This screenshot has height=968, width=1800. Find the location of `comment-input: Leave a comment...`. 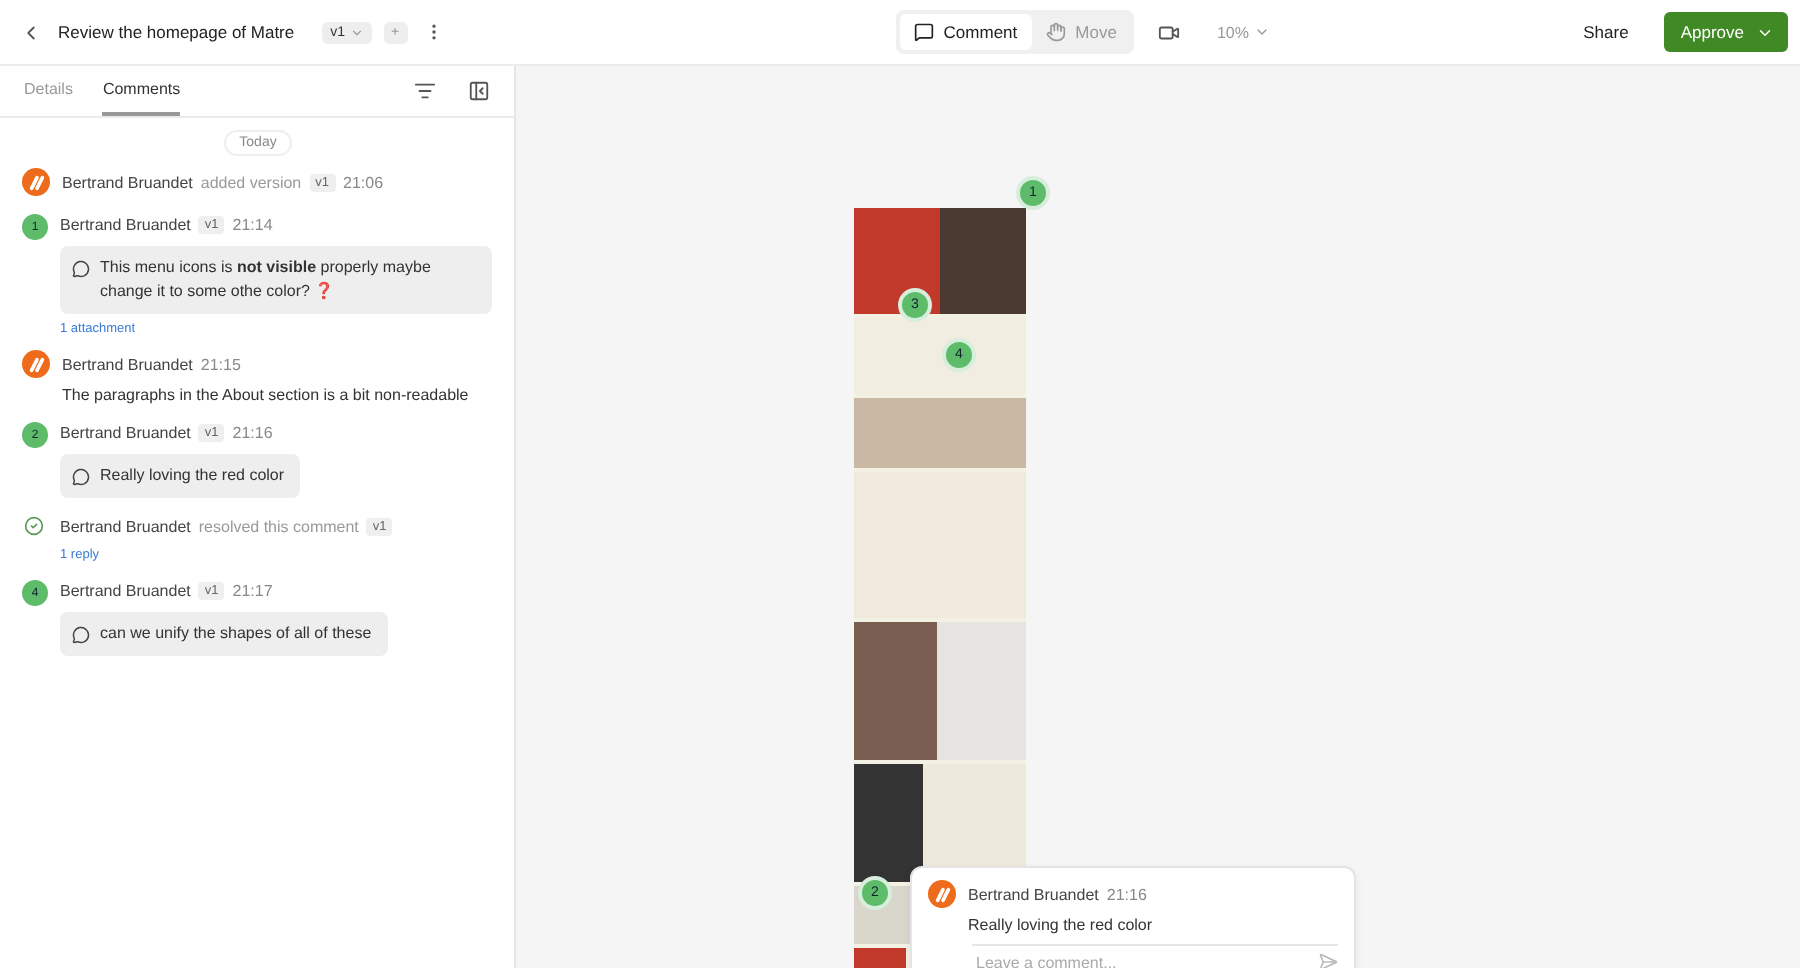

comment-input: Leave a comment... is located at coordinates (1145, 959).